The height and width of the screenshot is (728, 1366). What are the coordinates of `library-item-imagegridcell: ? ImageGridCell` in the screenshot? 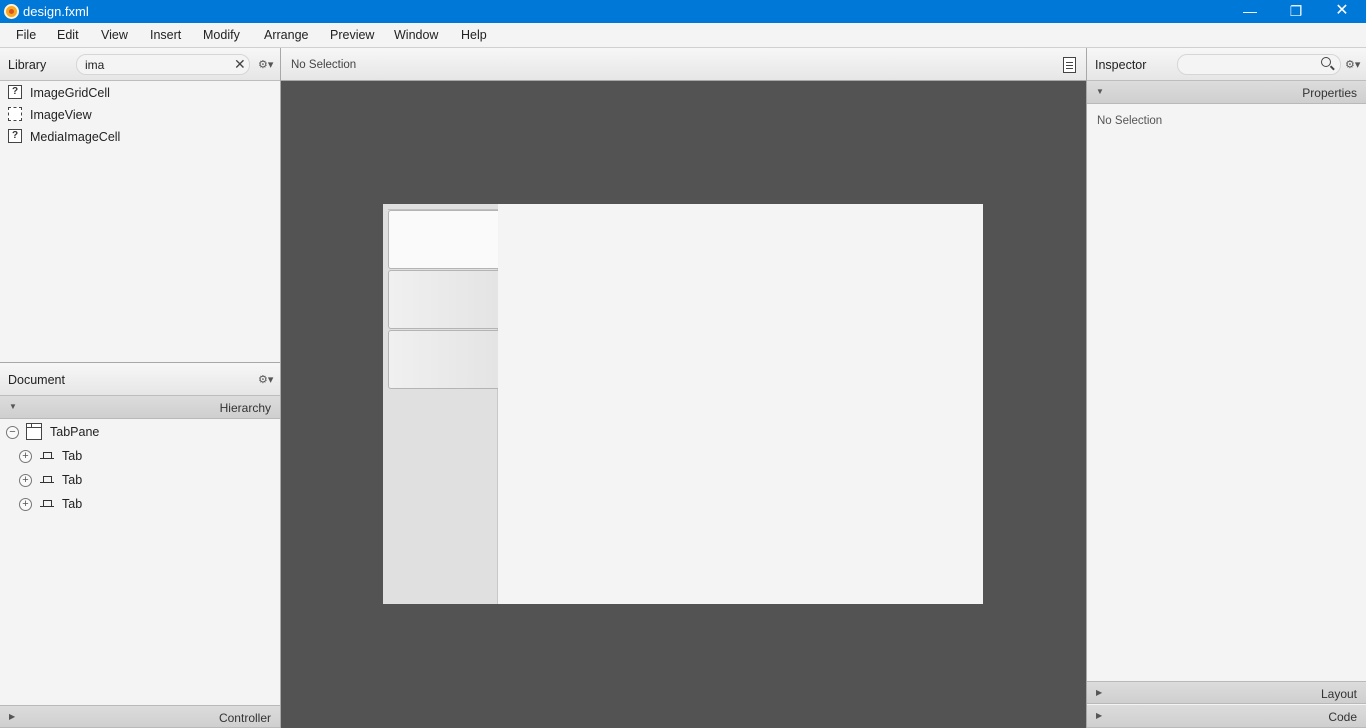 It's located at (138, 93).